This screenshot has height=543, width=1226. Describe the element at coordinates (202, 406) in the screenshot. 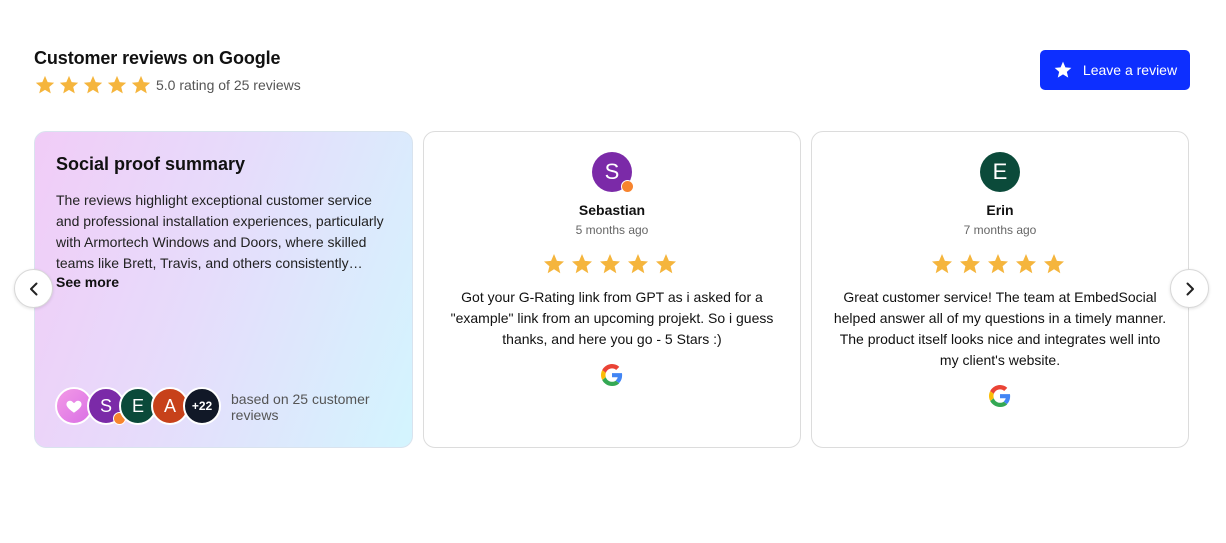

I see `more-reviewers-count: +22` at that location.